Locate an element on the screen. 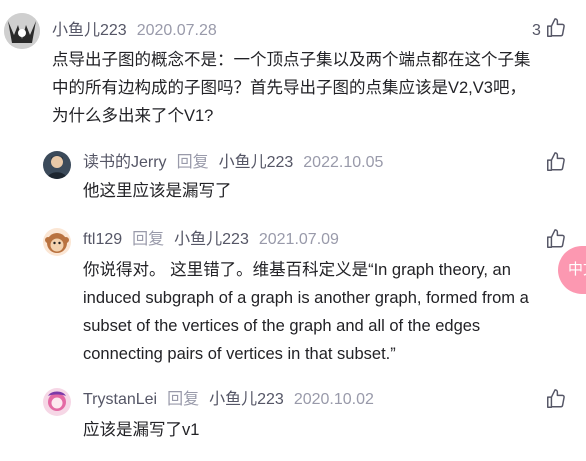  comment-meta: 小鱼儿223 2020.07.28 is located at coordinates (139, 31).